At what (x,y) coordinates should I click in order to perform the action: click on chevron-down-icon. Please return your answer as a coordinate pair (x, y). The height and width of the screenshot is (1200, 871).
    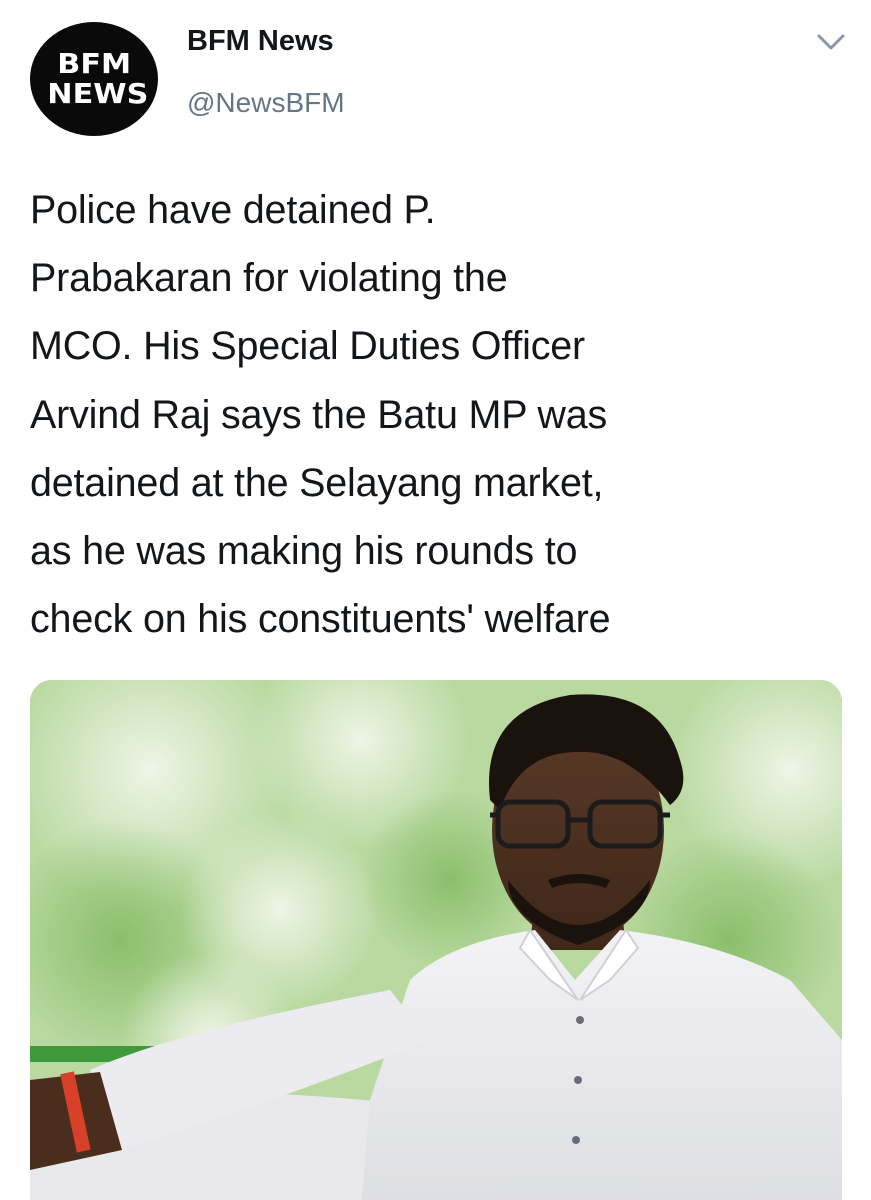
    Looking at the image, I should click on (831, 42).